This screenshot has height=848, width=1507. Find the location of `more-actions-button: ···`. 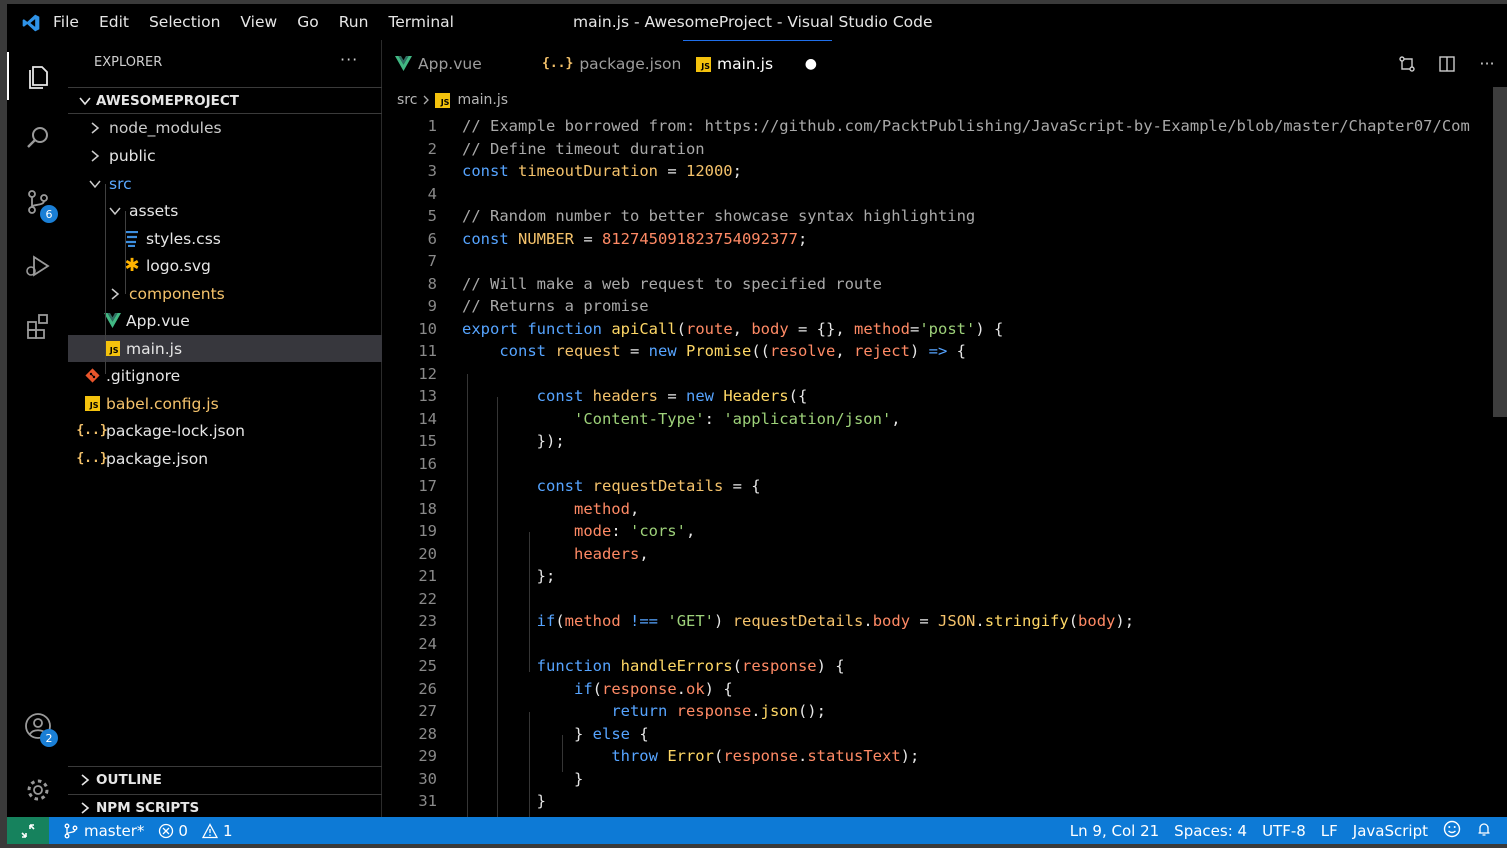

more-actions-button: ··· is located at coordinates (349, 59).